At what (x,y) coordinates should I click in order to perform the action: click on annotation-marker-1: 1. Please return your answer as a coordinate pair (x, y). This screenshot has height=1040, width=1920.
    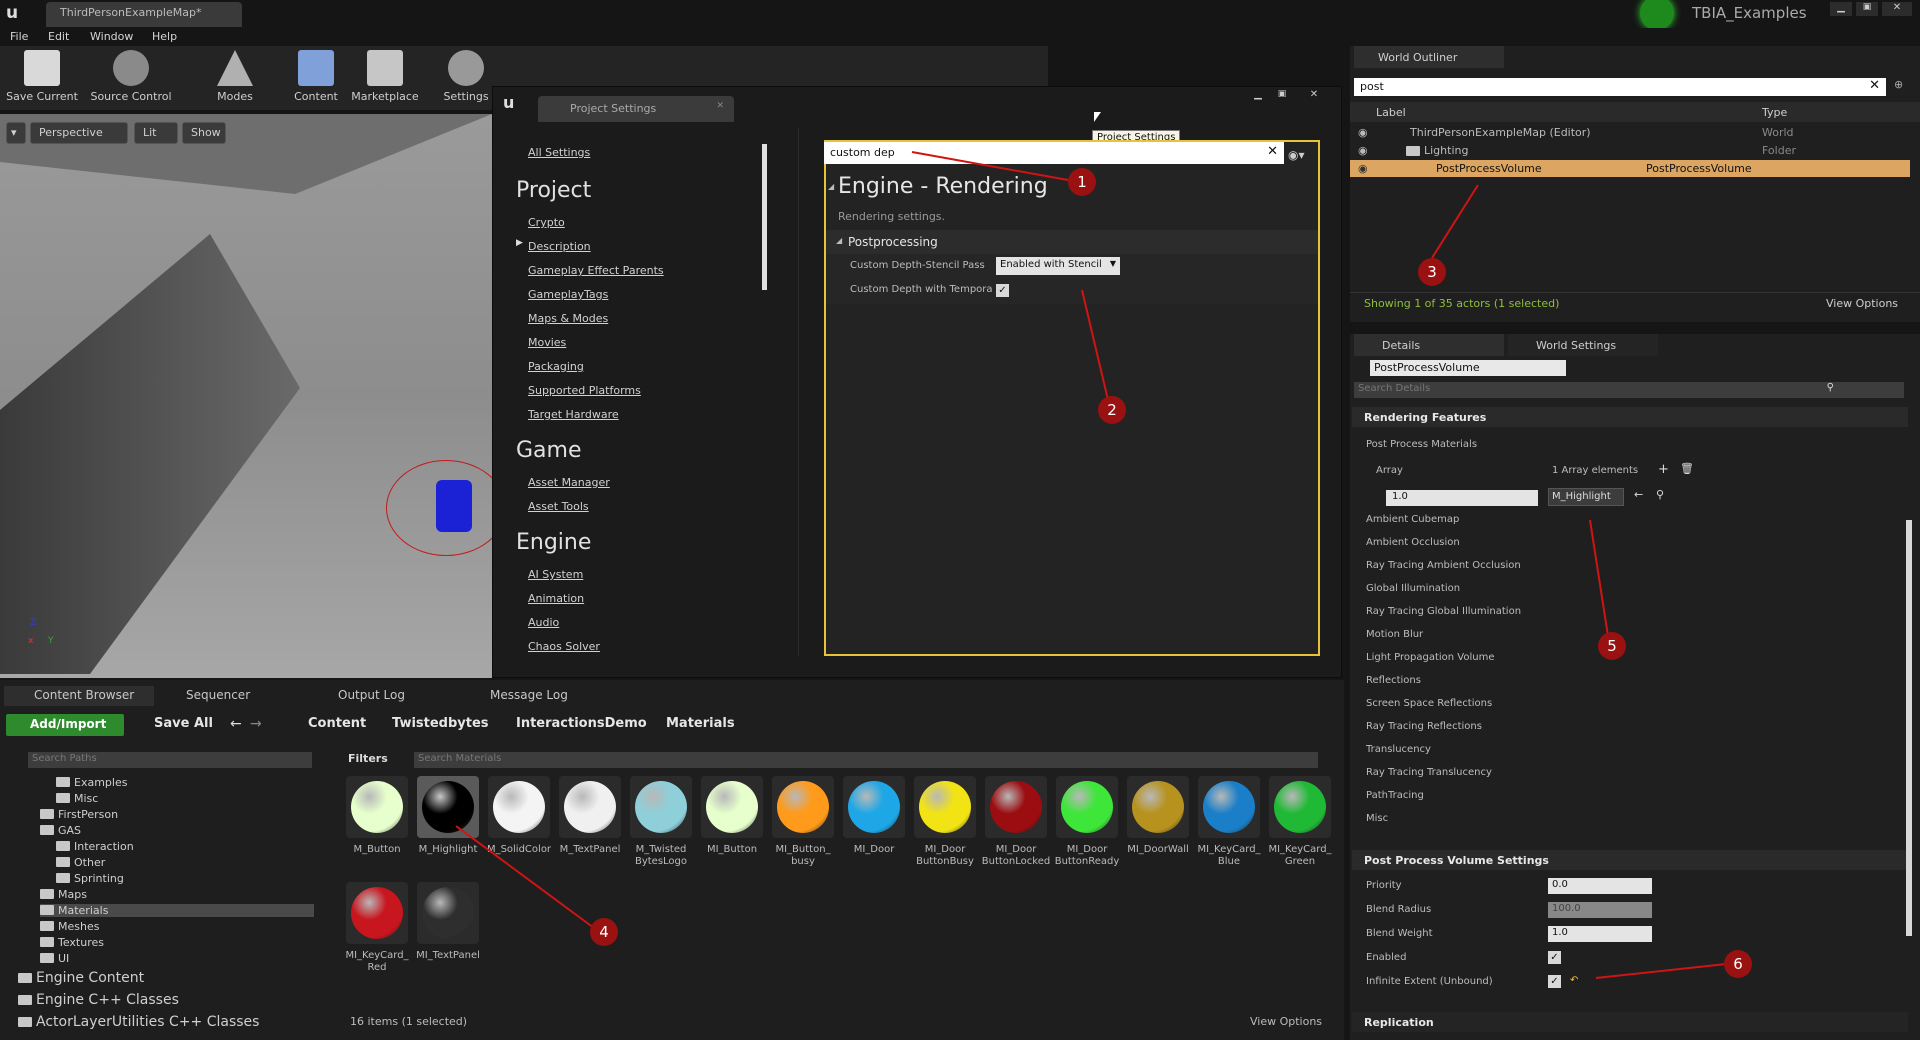
    Looking at the image, I should click on (1082, 182).